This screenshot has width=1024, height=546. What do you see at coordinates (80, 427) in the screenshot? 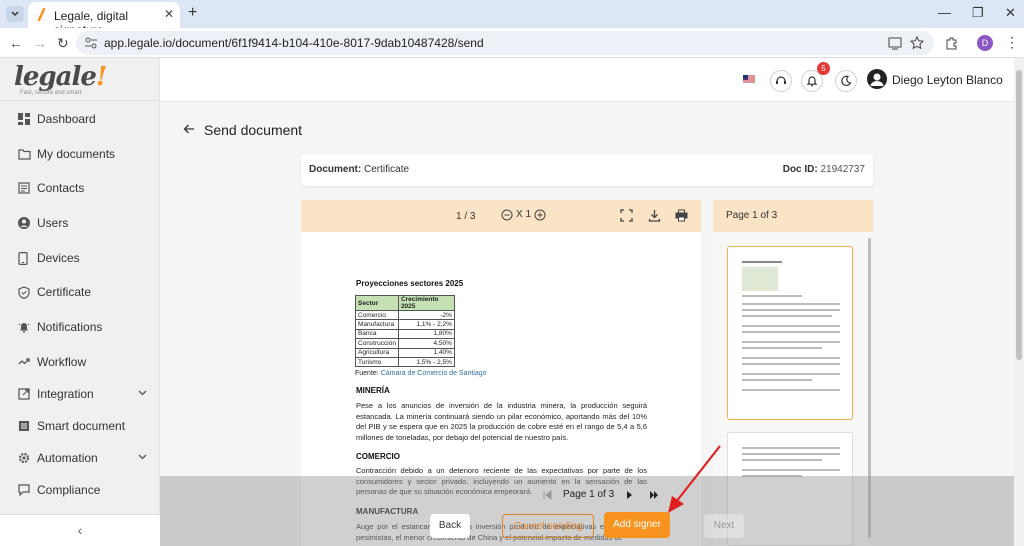
I see `sidebar-item-smart-document: Smart document` at bounding box center [80, 427].